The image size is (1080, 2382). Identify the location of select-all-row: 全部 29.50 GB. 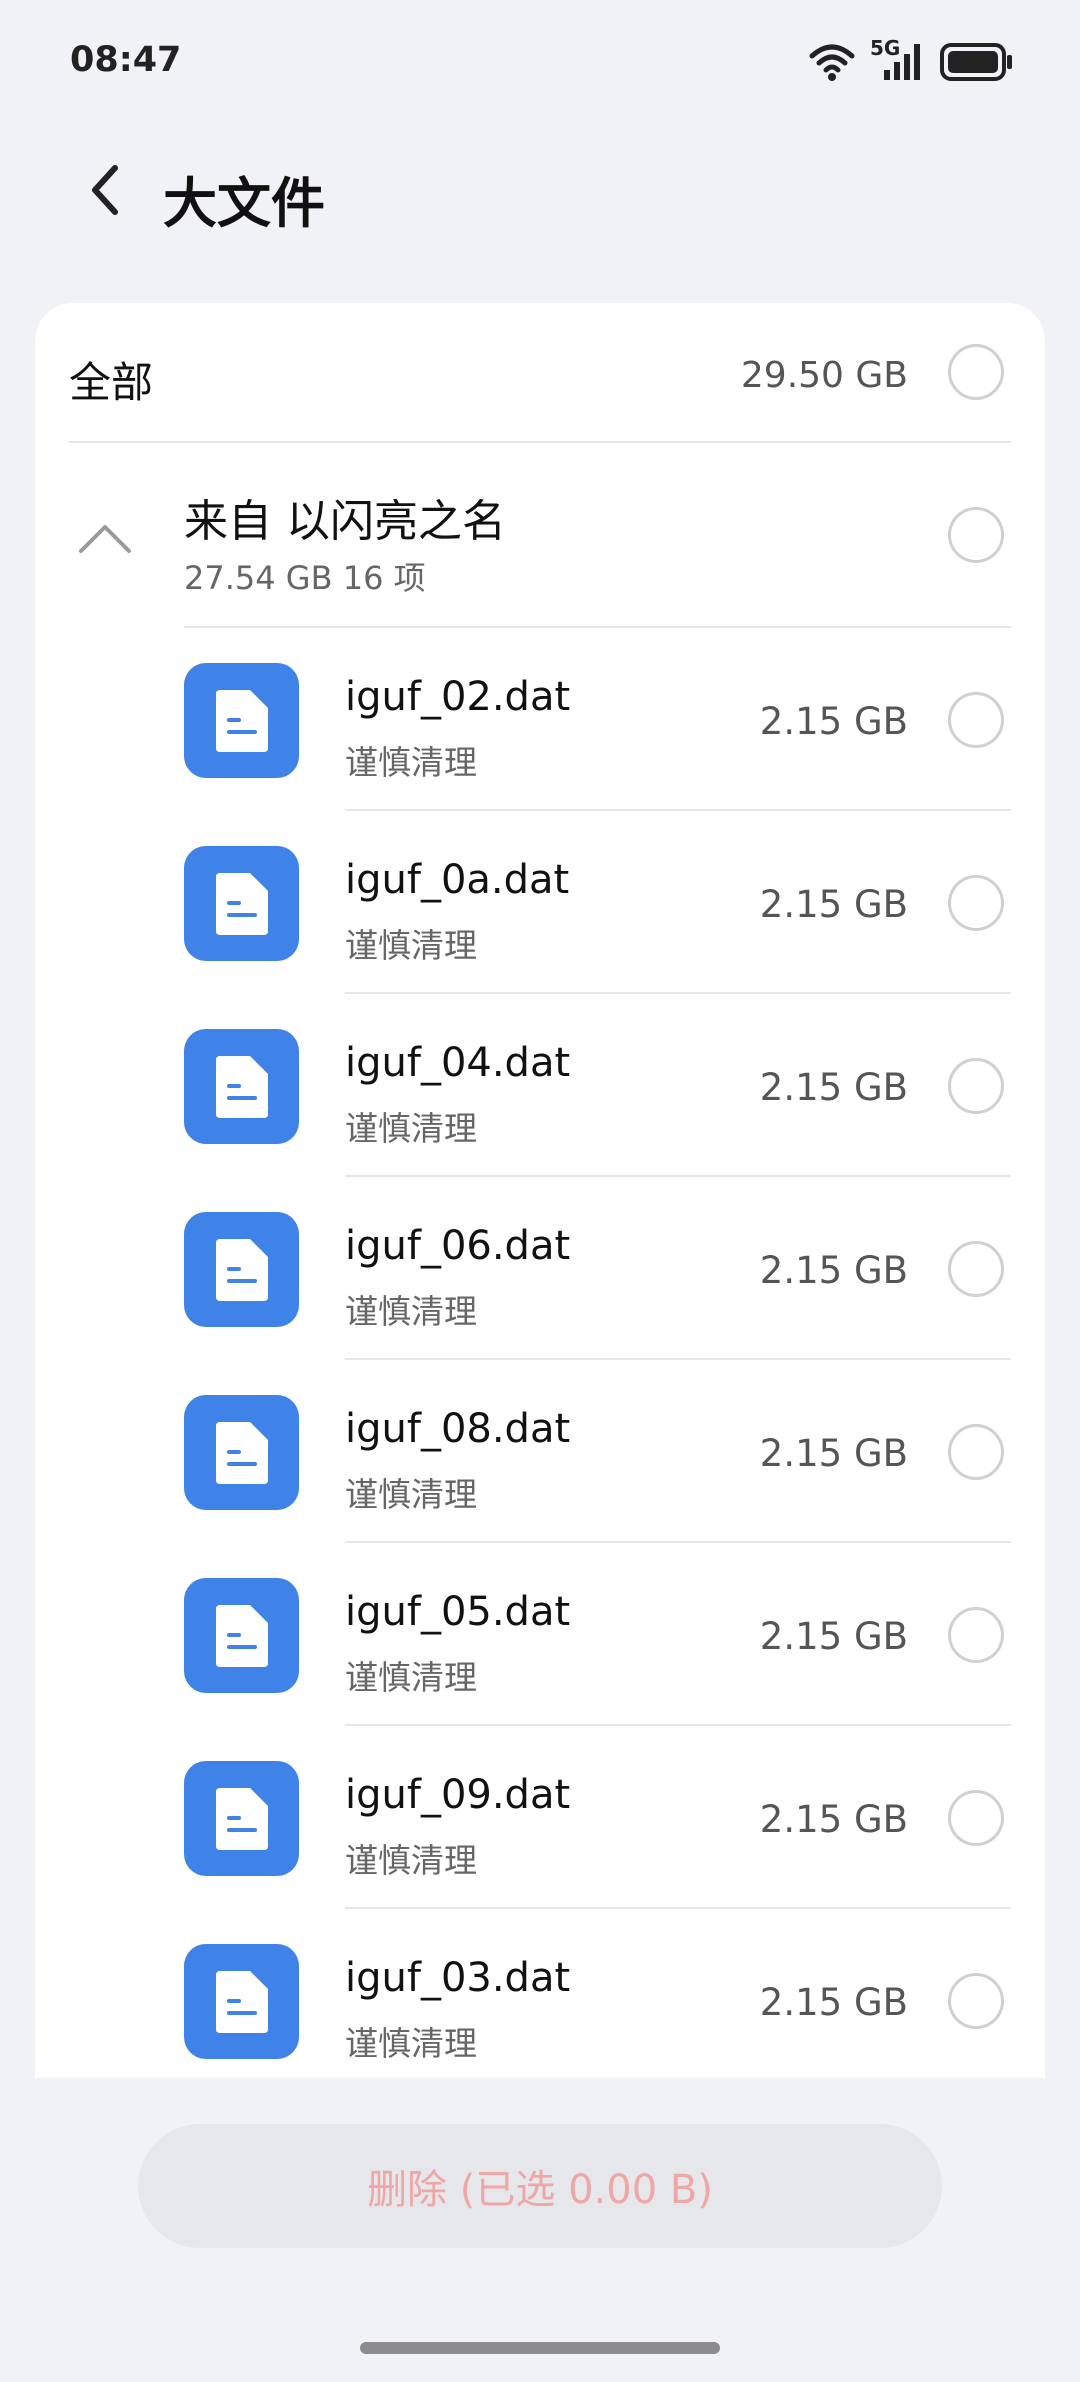
(540, 372).